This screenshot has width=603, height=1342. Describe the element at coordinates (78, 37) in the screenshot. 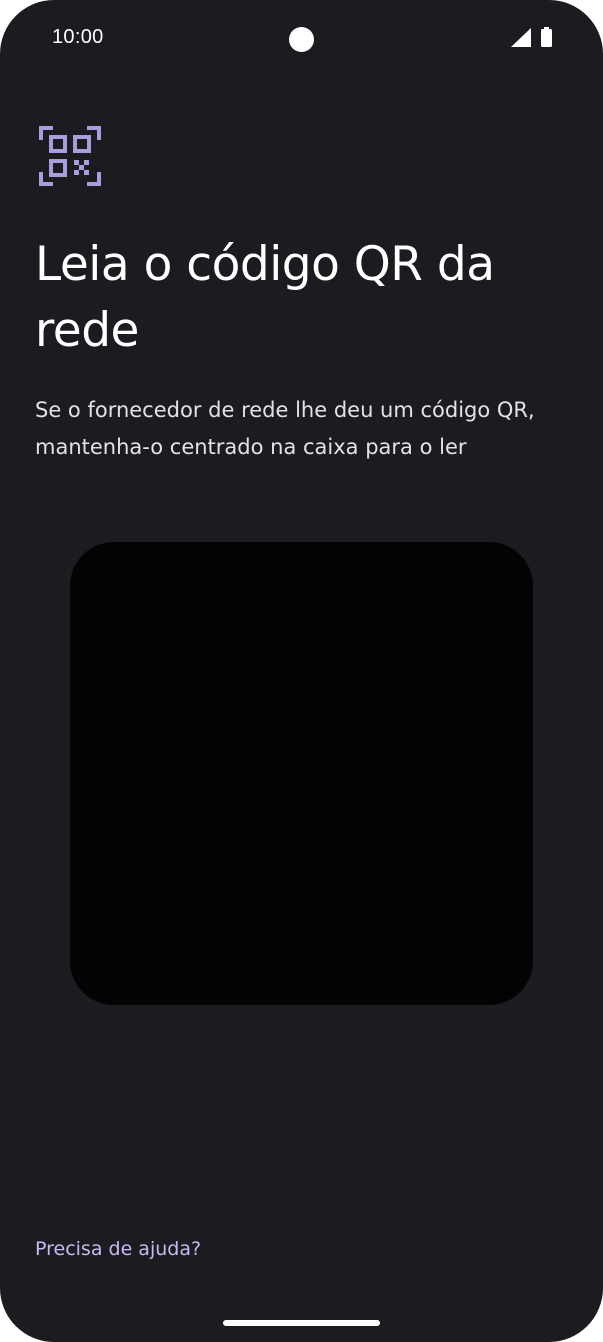

I see `status-clock: 10:00` at that location.